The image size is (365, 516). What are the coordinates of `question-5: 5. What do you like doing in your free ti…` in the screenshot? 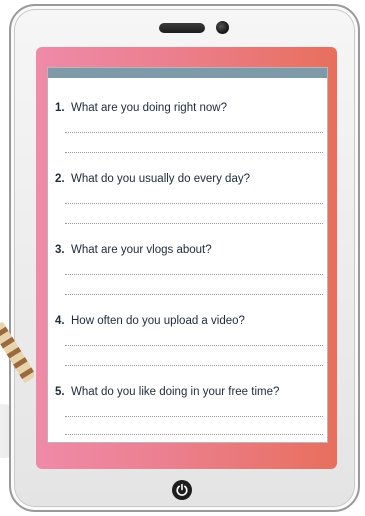 It's located at (188, 392).